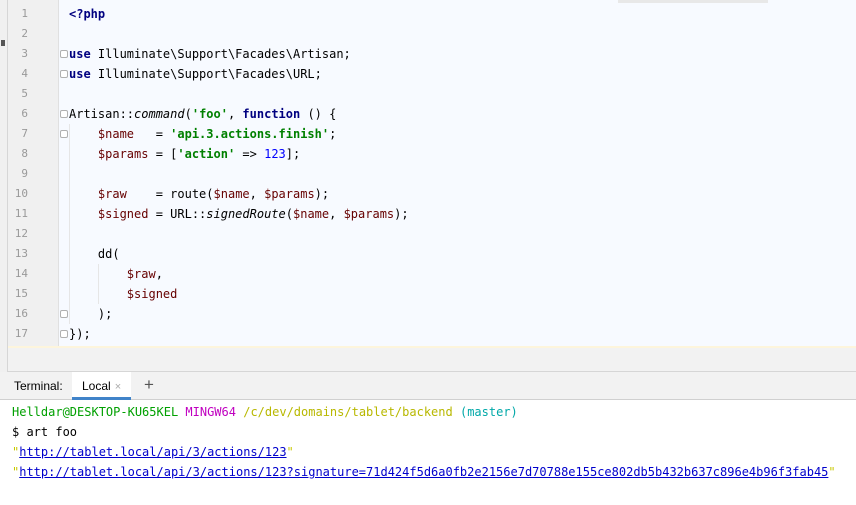 The image size is (856, 505). I want to click on line-number: 10, so click(21, 193).